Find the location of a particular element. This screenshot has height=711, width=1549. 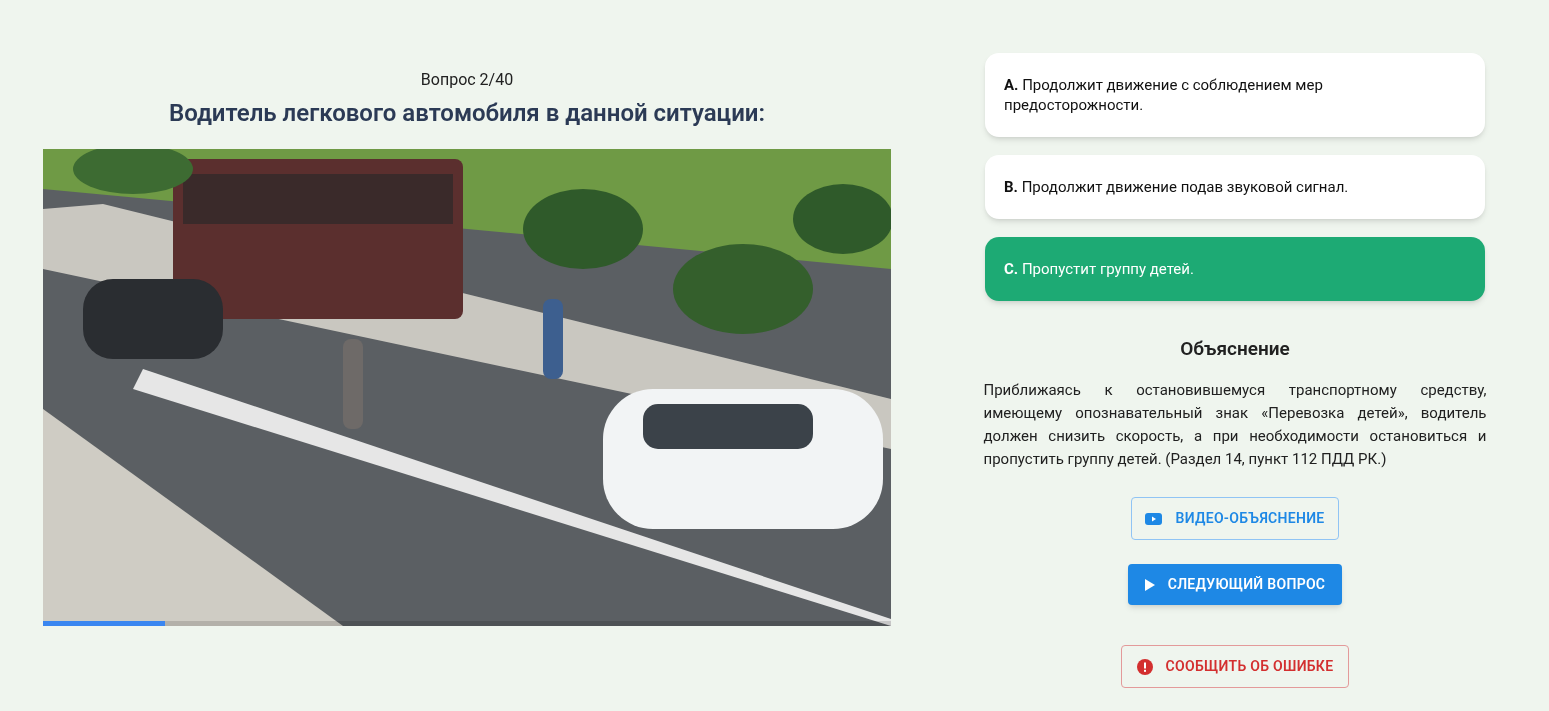

play-icon is located at coordinates (1149, 584).